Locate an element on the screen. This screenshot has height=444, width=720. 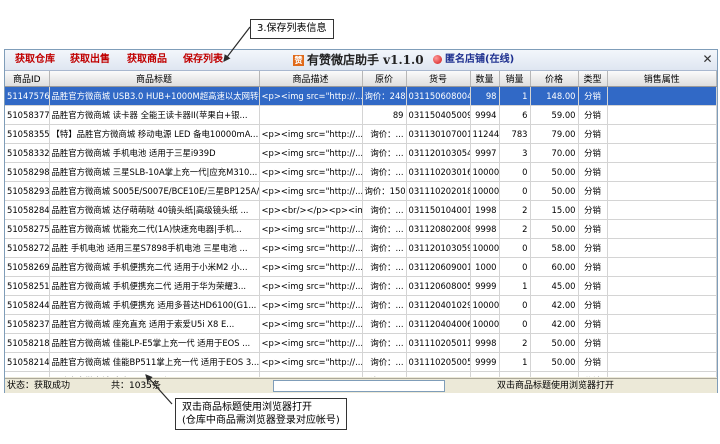
cell-sku: 031150104001 is located at coordinates (438, 210).